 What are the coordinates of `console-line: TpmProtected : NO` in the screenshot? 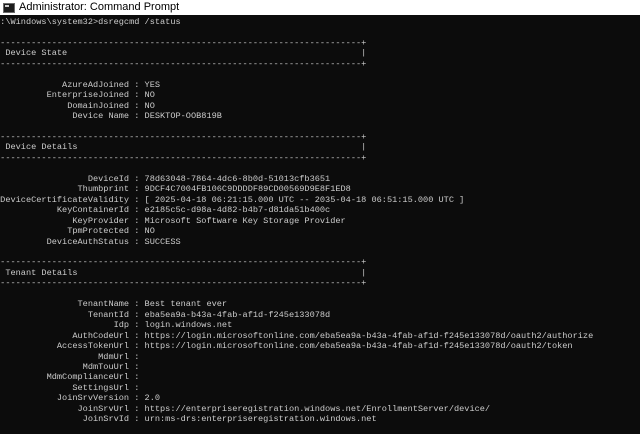 It's located at (77, 231).